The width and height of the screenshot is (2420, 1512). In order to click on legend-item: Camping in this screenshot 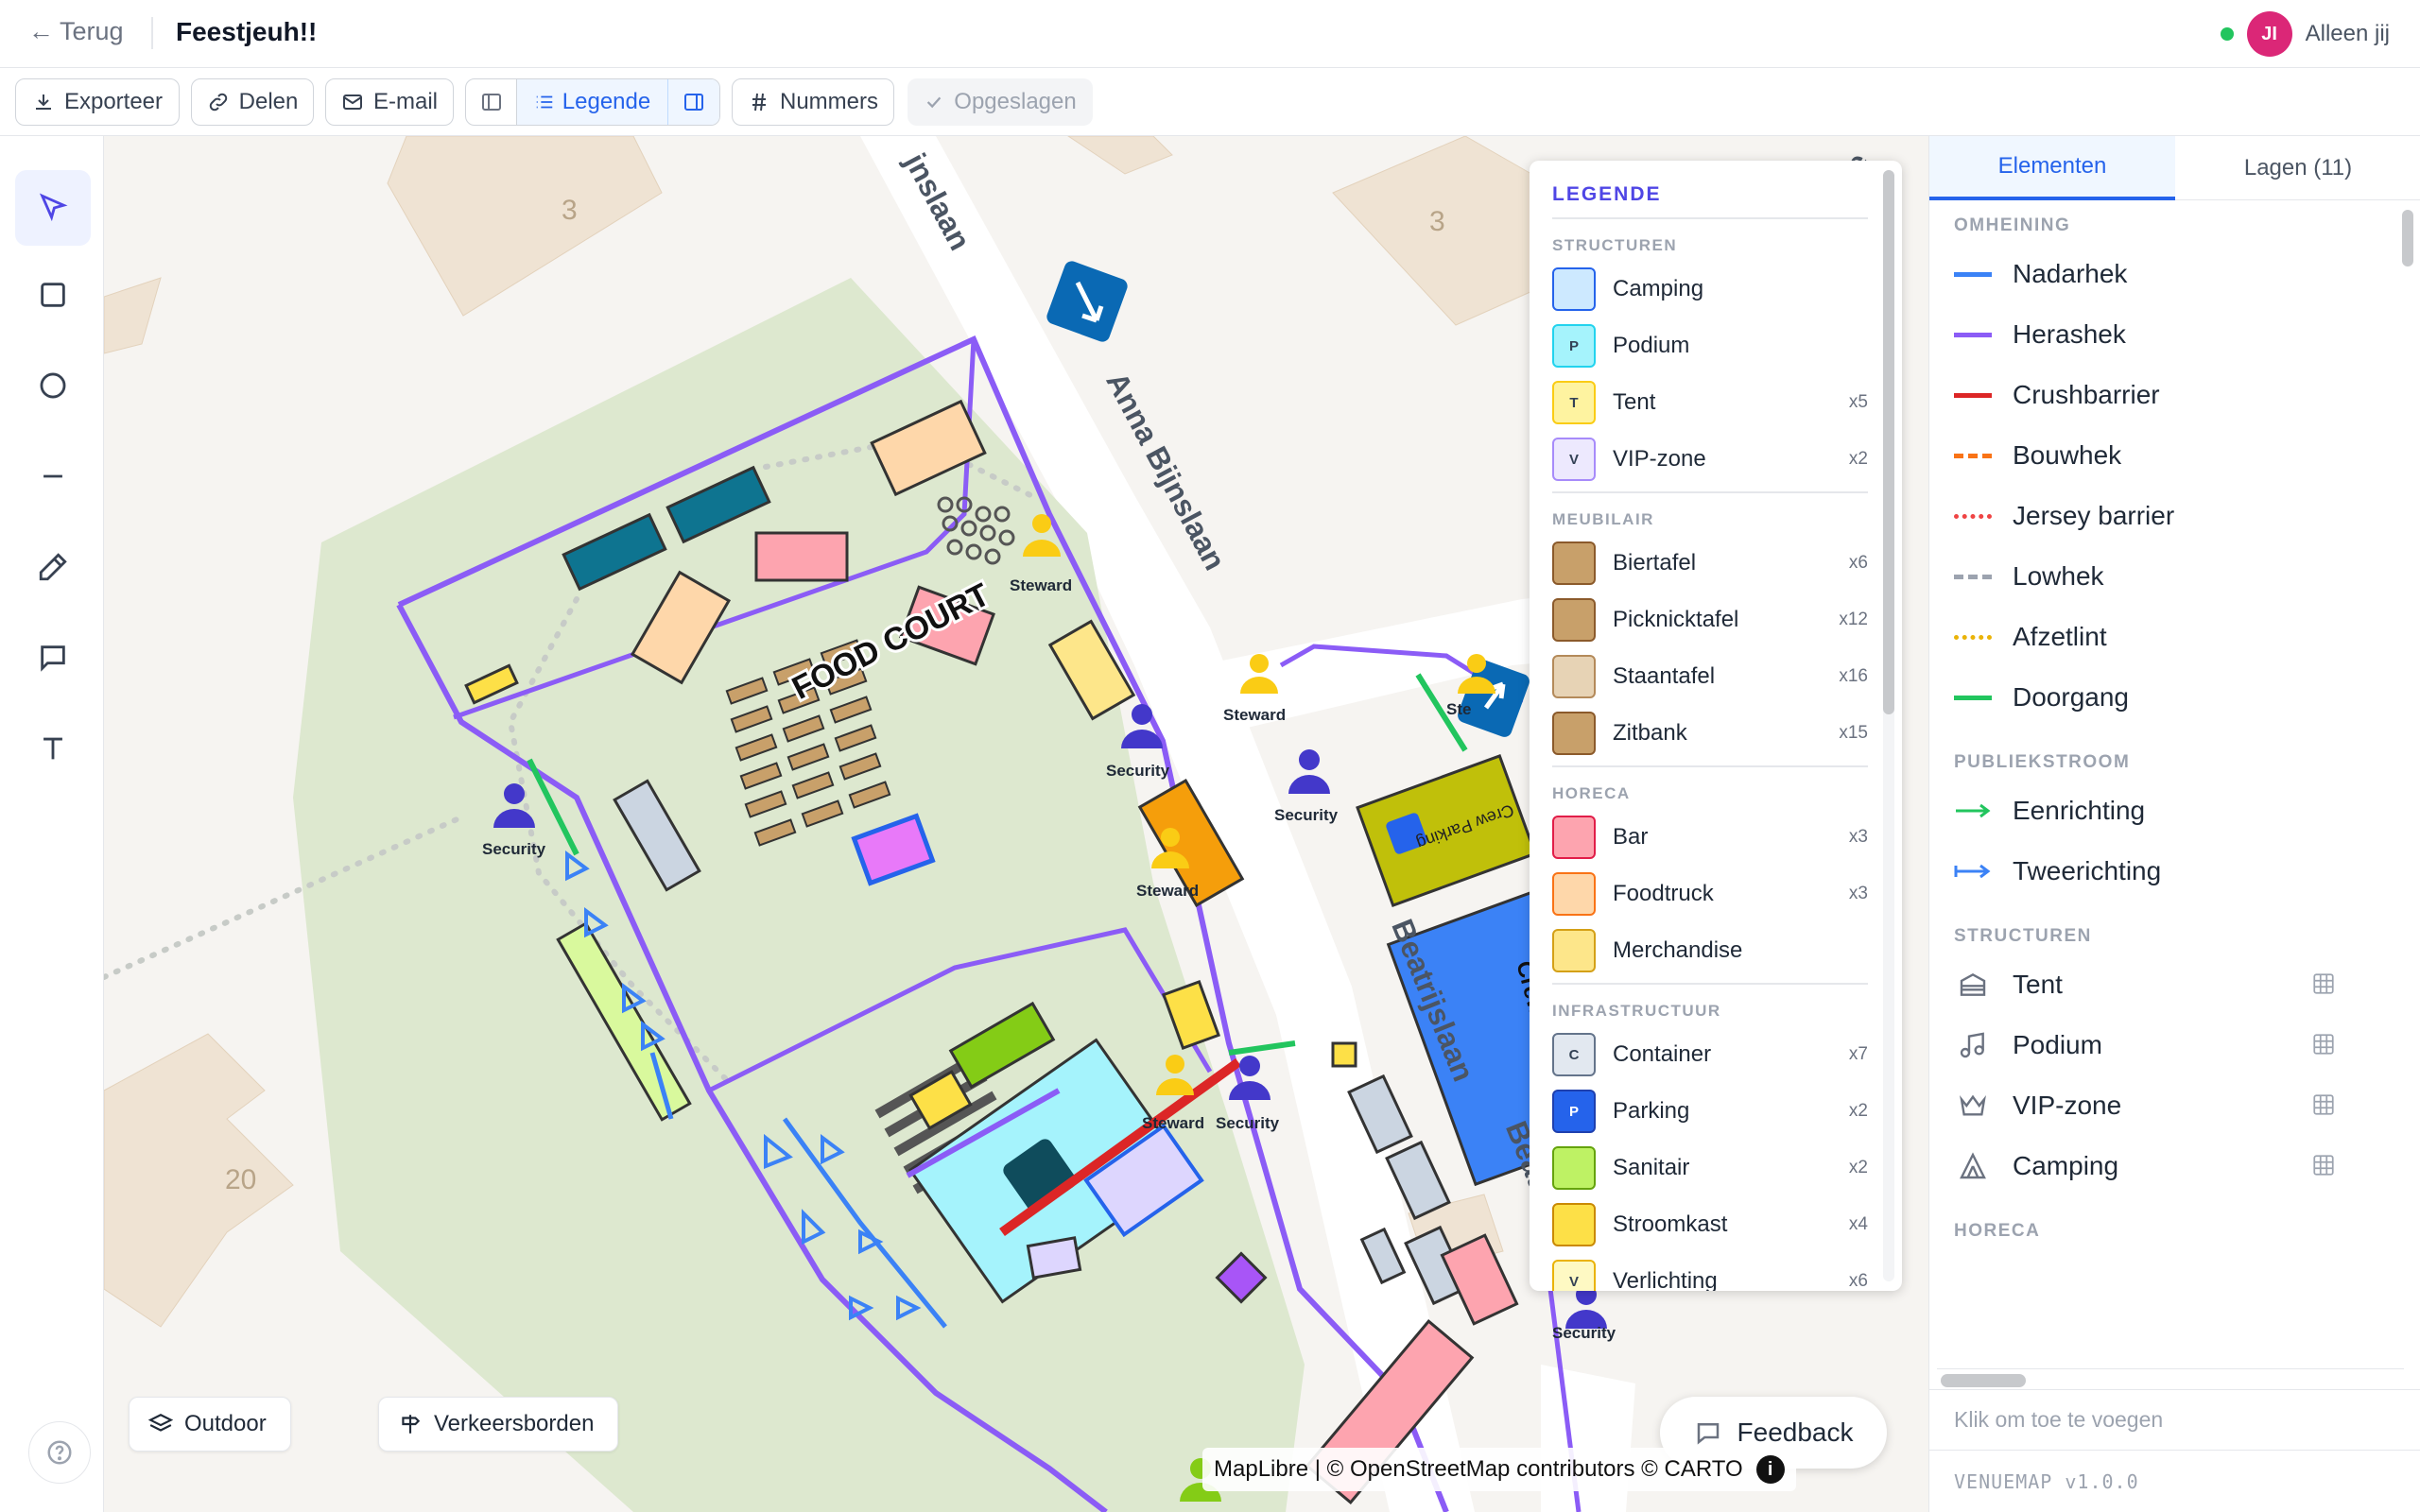, I will do `click(1710, 289)`.